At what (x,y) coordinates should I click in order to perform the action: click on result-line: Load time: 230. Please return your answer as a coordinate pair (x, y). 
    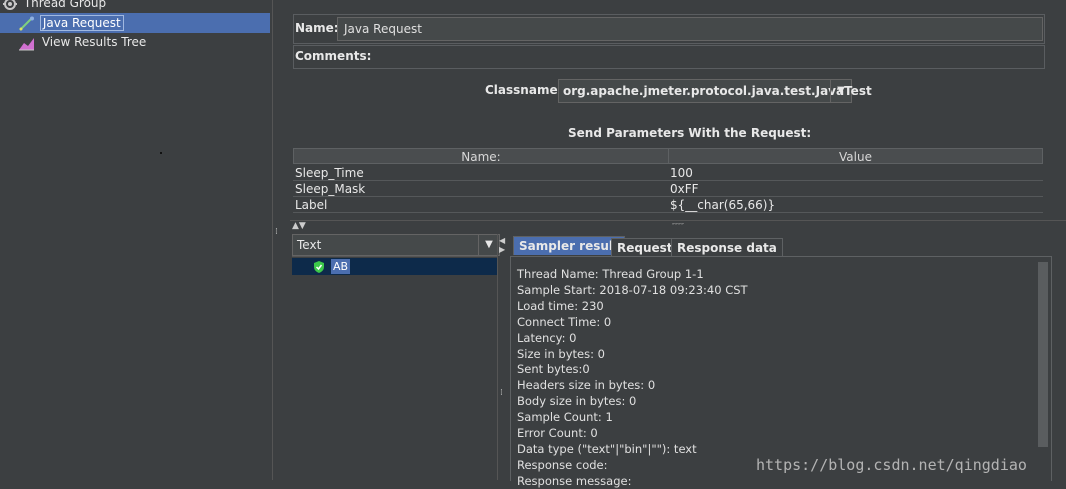
    Looking at the image, I should click on (560, 305).